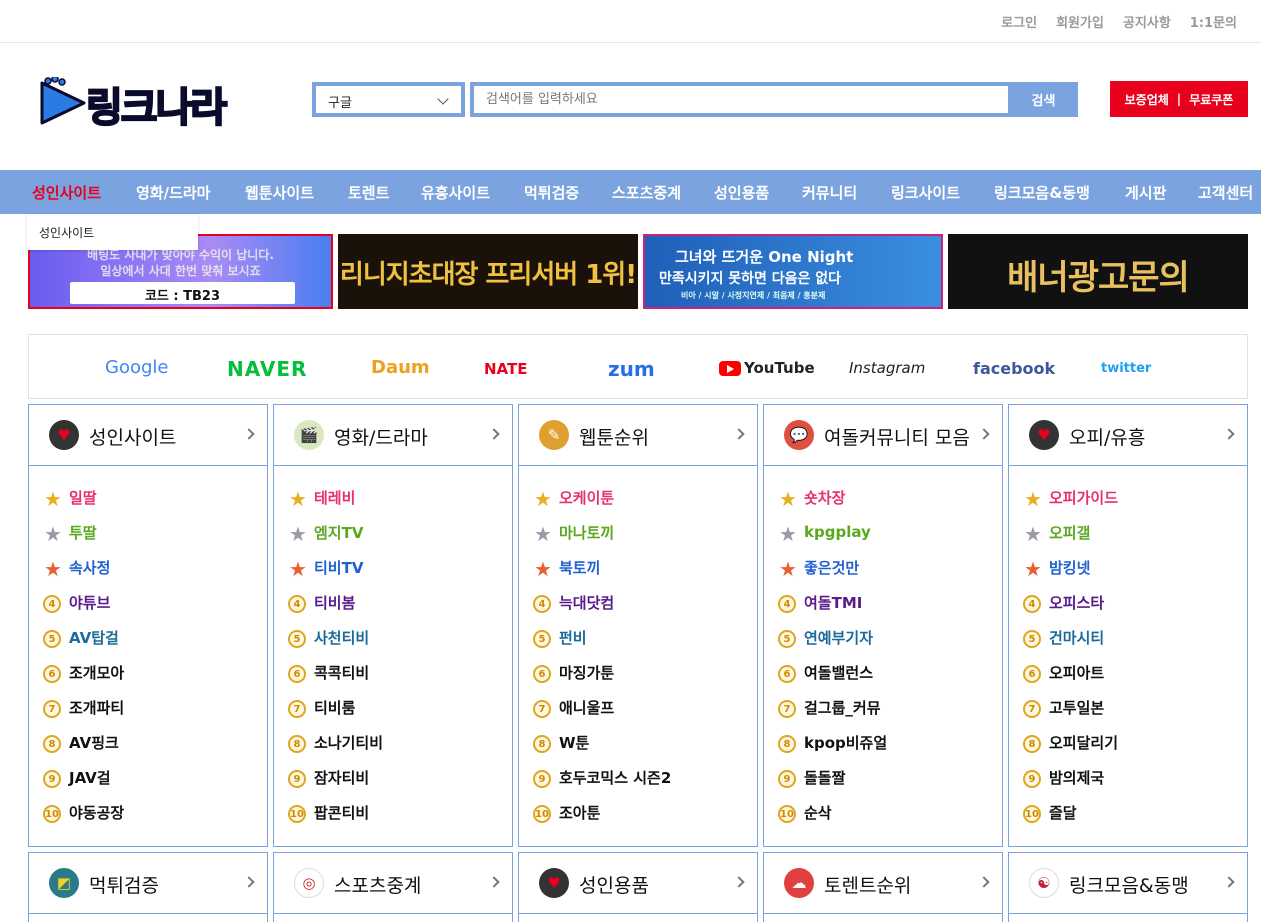 Image resolution: width=1261 pixels, height=922 pixels. I want to click on list-item: ★ 북토끼, so click(602, 574).